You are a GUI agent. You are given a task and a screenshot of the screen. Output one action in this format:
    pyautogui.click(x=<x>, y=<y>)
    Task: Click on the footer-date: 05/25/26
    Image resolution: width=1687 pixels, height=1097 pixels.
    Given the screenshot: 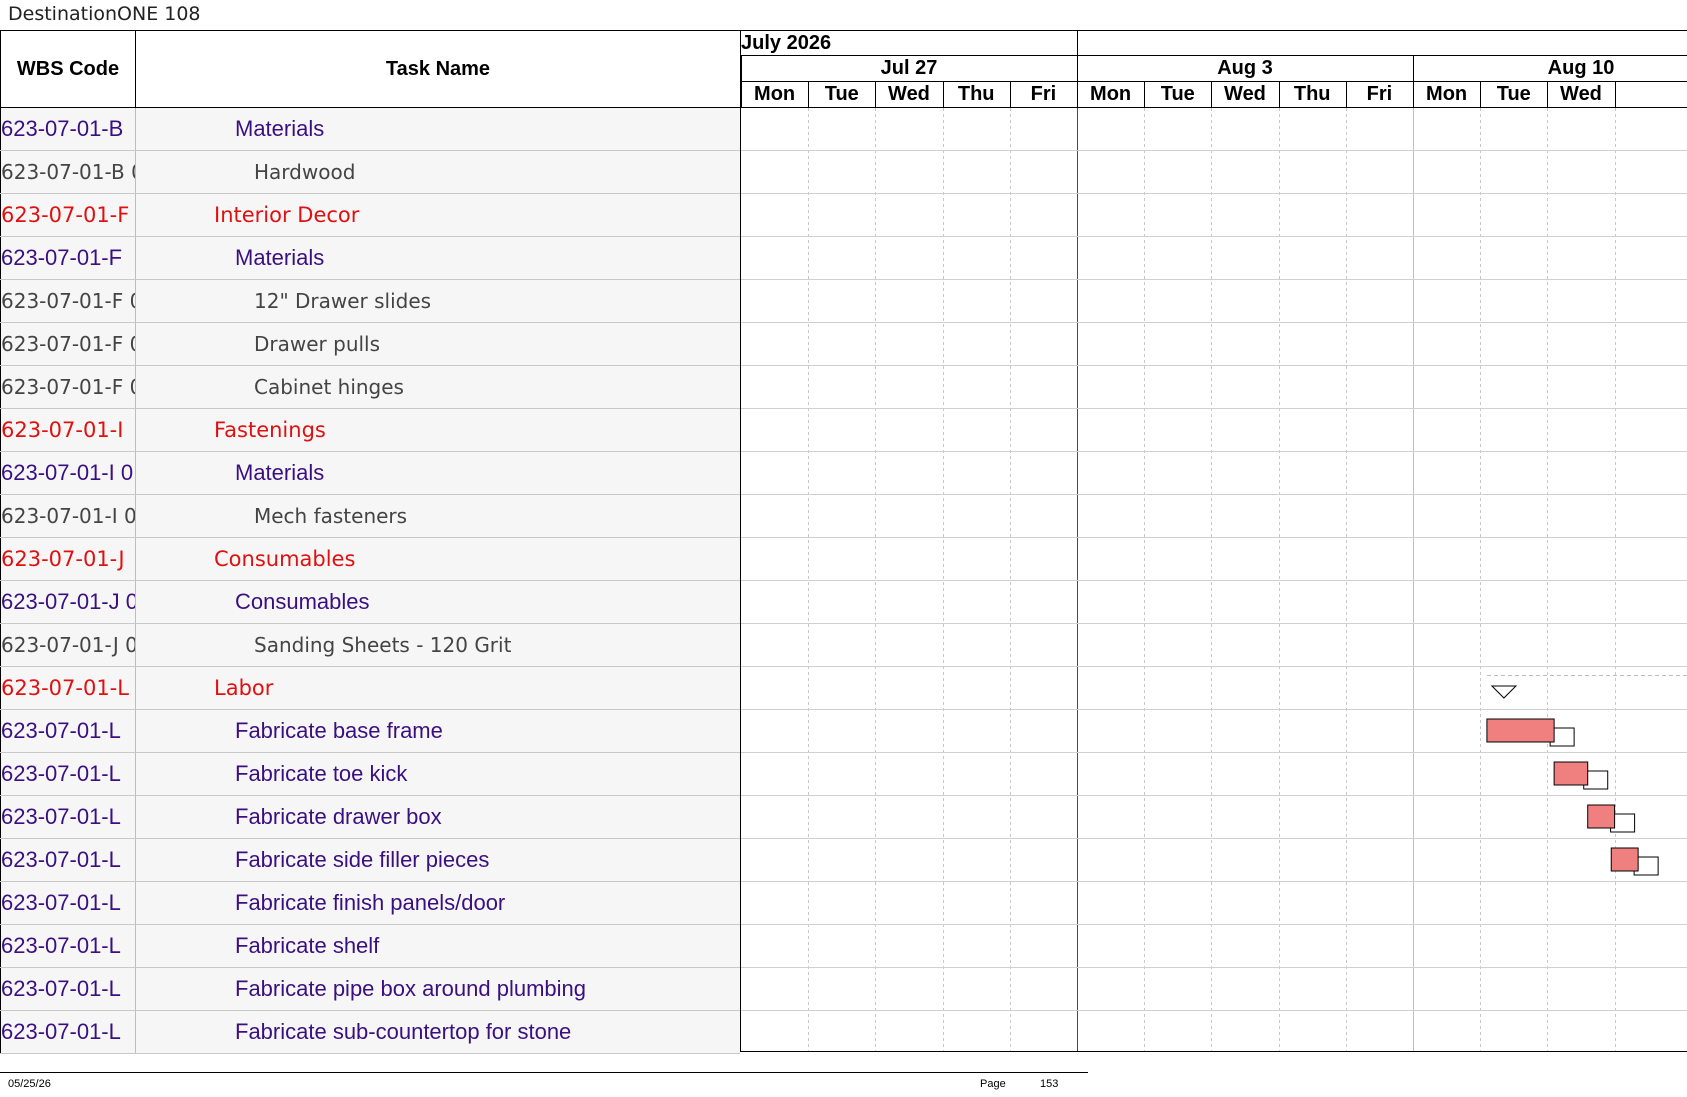 What is the action you would take?
    pyautogui.click(x=29, y=1084)
    